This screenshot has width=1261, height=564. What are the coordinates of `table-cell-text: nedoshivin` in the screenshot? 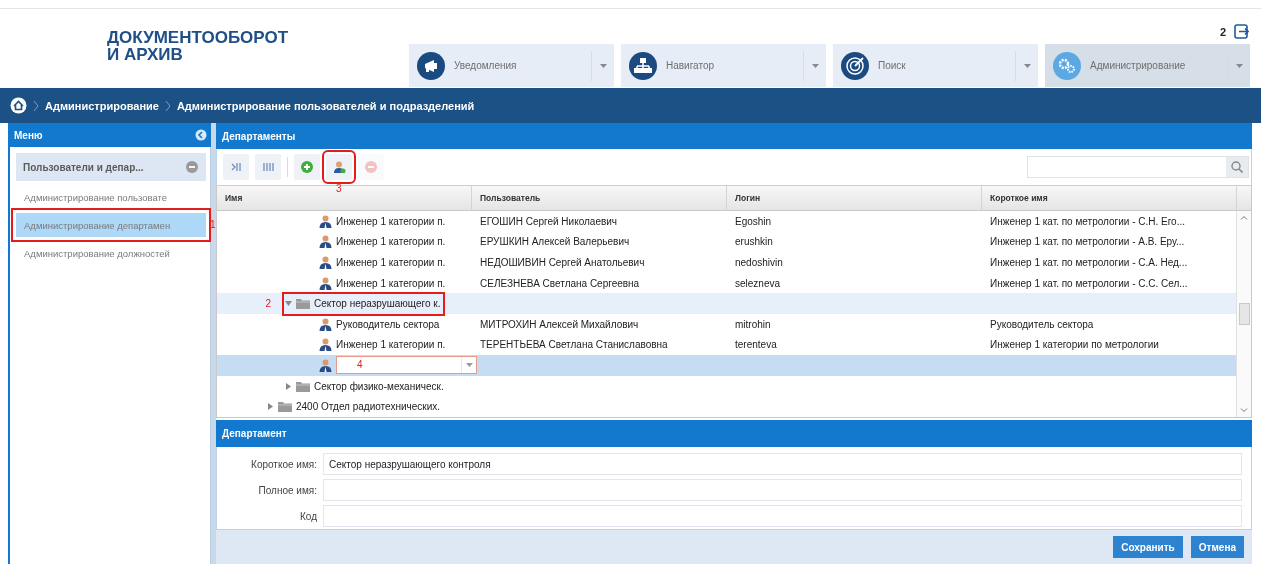 It's located at (759, 262).